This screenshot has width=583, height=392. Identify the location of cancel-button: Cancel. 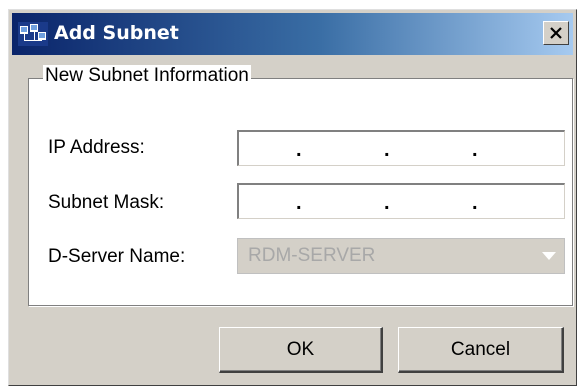
(481, 350).